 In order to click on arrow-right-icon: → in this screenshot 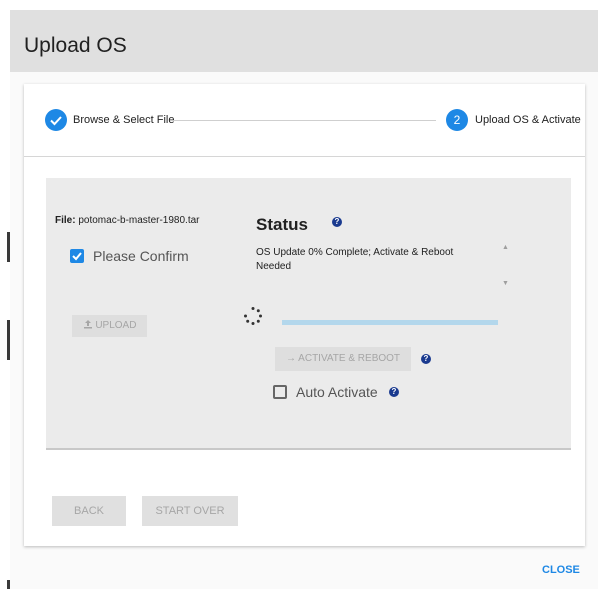, I will do `click(290, 358)`.